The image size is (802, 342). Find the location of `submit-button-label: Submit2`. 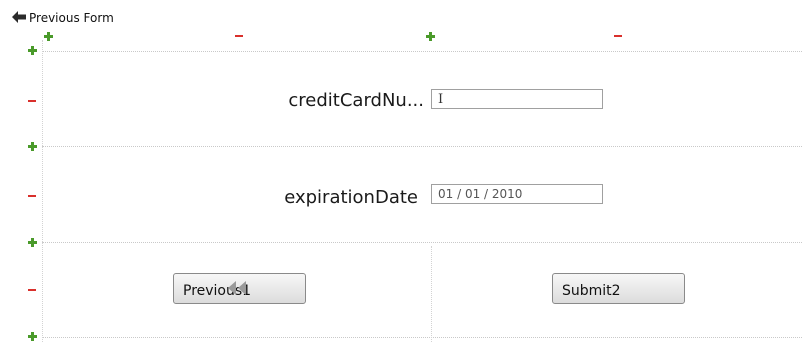

submit-button-label: Submit2 is located at coordinates (591, 291).